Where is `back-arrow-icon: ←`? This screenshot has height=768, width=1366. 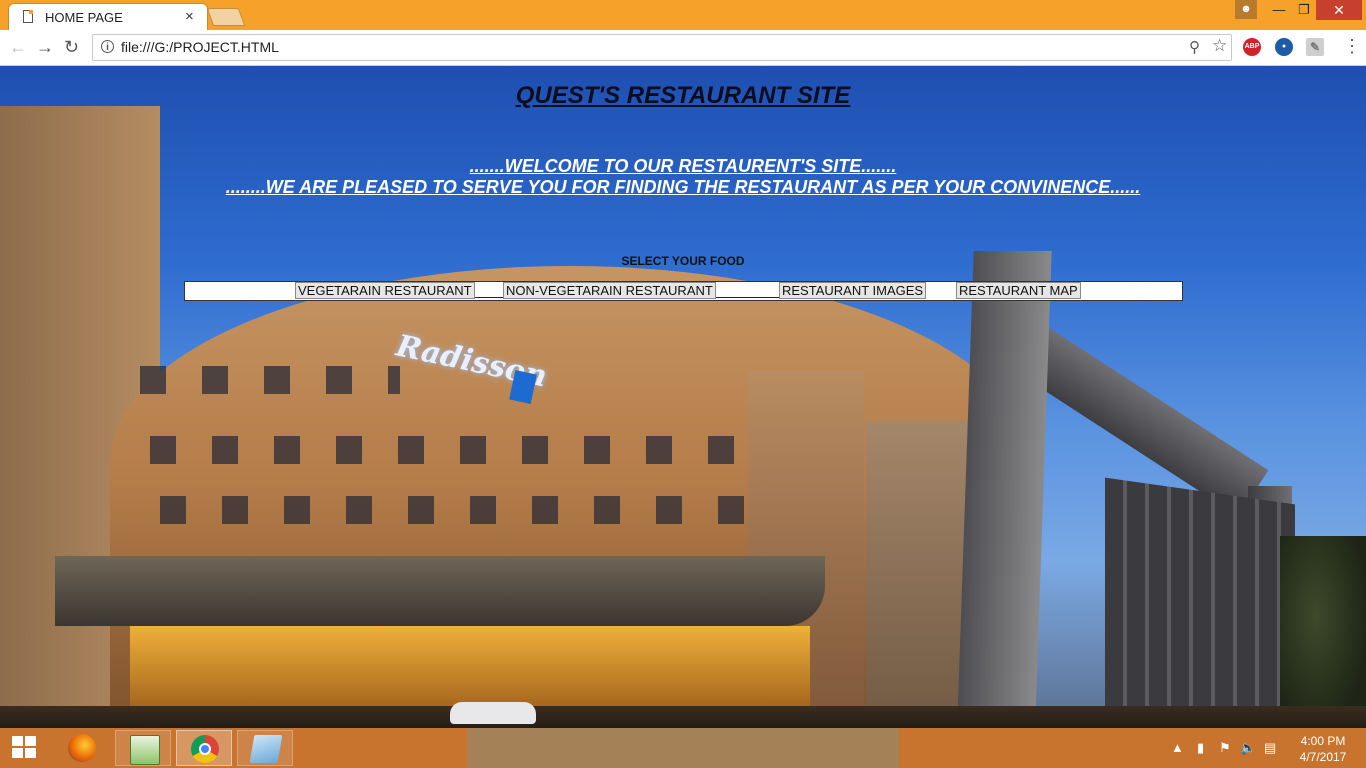 back-arrow-icon: ← is located at coordinates (18, 47).